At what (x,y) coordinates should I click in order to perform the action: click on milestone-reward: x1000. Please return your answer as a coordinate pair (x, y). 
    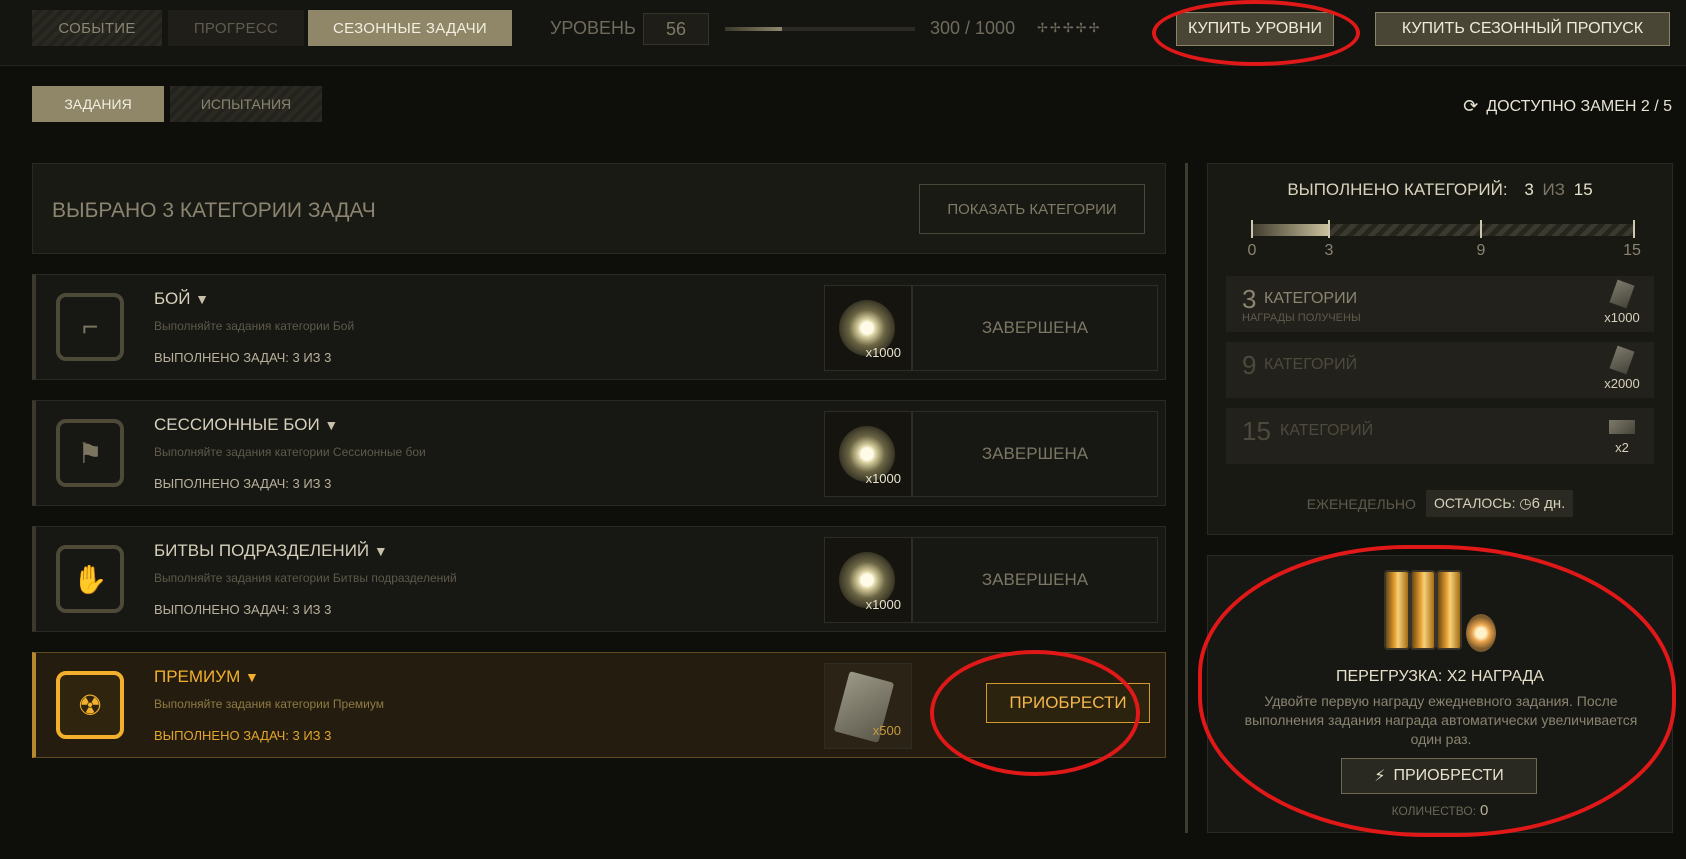
    Looking at the image, I should click on (1622, 302).